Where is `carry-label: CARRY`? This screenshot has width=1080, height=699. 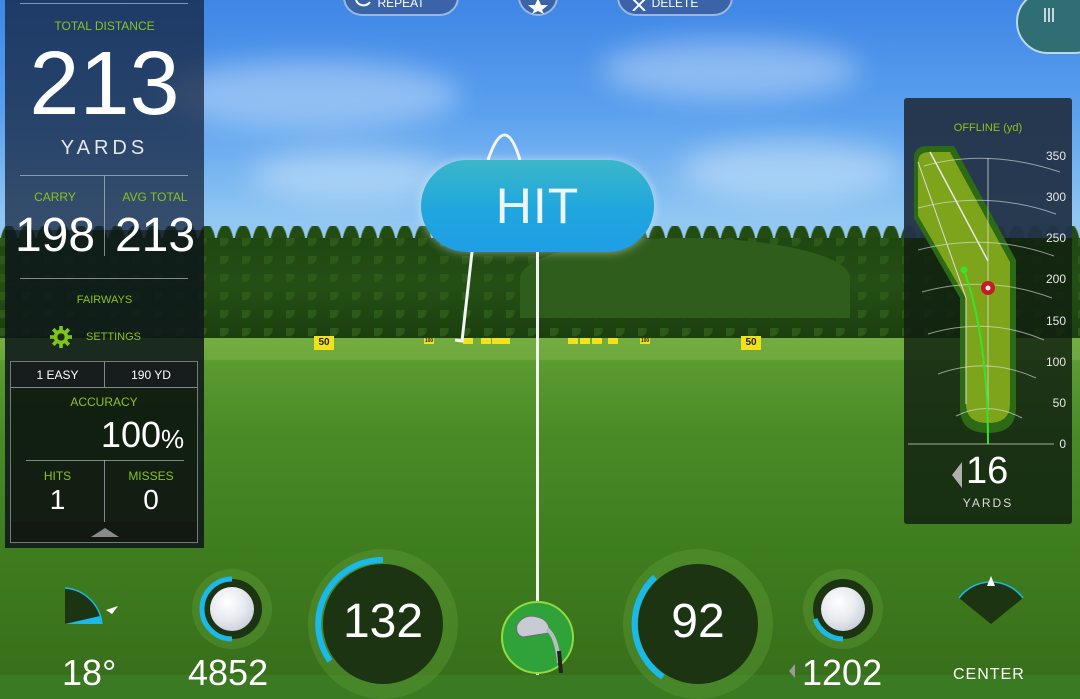
carry-label: CARRY is located at coordinates (55, 197).